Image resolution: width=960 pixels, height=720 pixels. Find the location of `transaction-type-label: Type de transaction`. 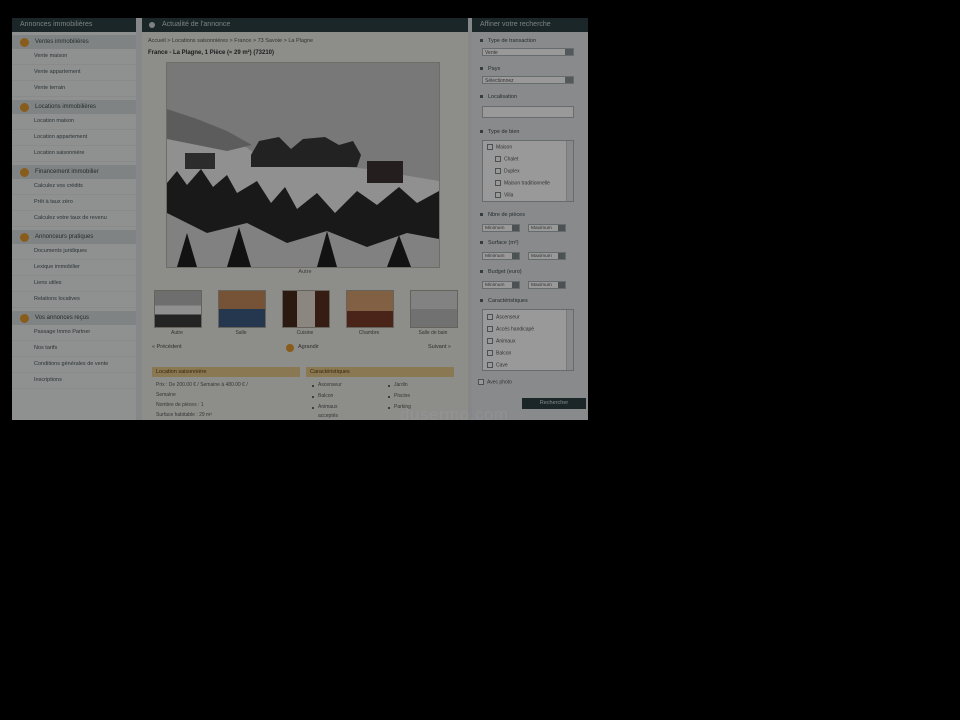

transaction-type-label: Type de transaction is located at coordinates (508, 41).